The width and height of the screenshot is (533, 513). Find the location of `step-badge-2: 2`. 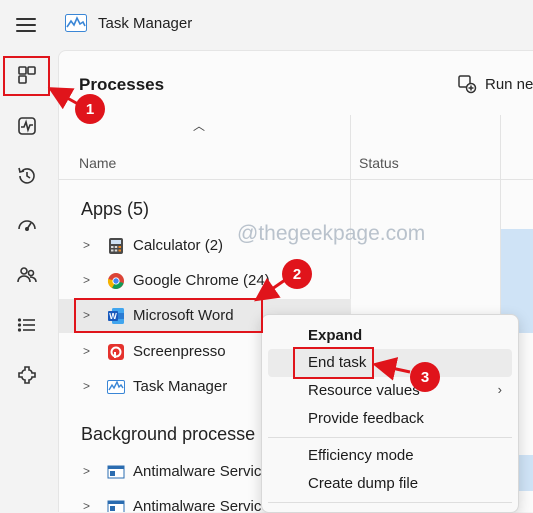

step-badge-2: 2 is located at coordinates (297, 274).